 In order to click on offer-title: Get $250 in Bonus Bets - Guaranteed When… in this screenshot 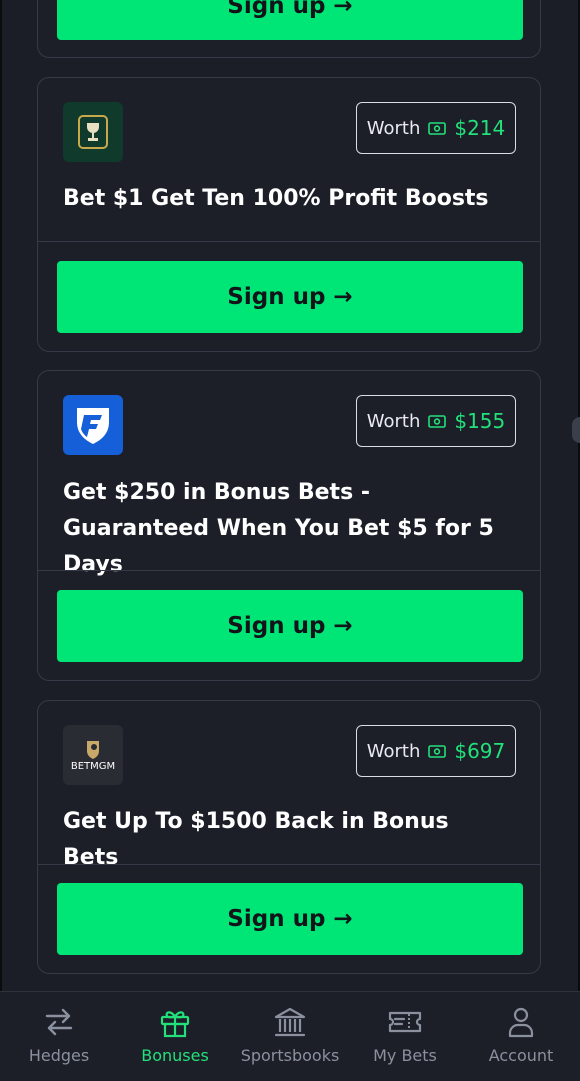, I will do `click(278, 528)`.